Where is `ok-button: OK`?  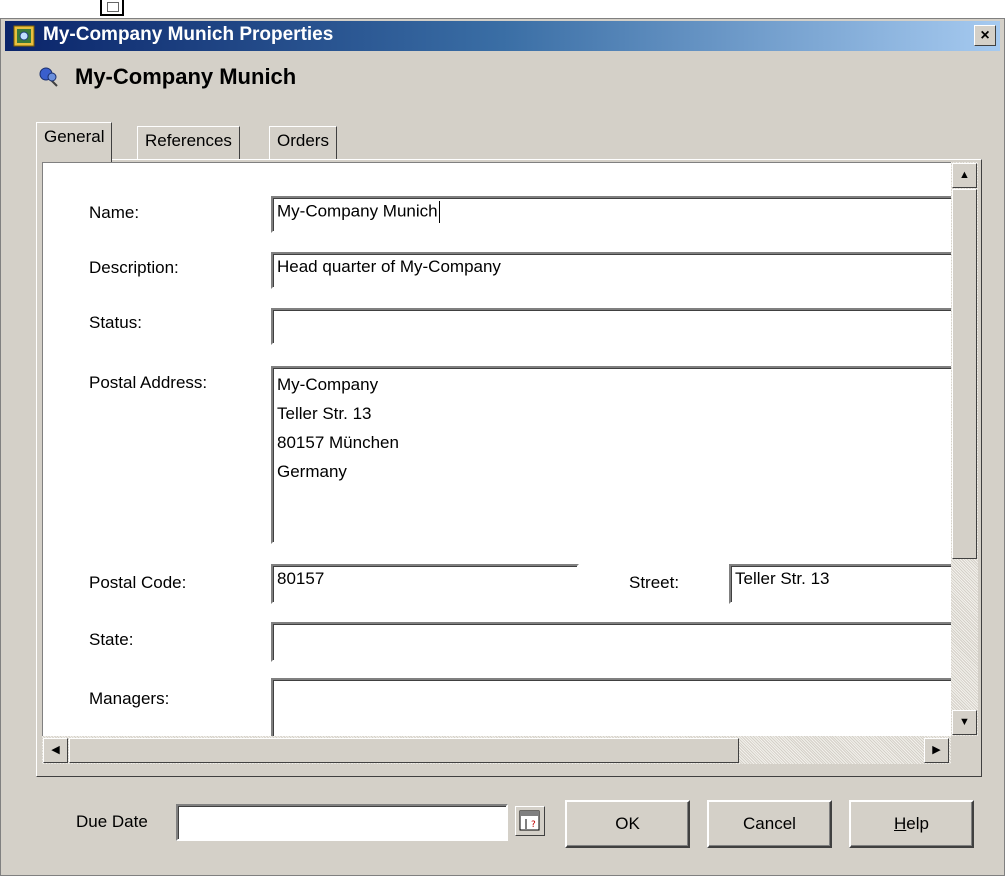
ok-button: OK is located at coordinates (627, 824).